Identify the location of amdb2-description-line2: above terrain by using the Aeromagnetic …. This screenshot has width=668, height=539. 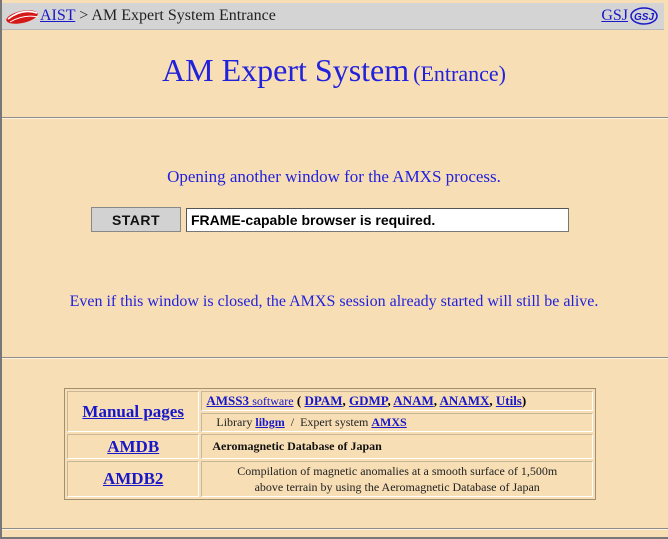
(397, 487).